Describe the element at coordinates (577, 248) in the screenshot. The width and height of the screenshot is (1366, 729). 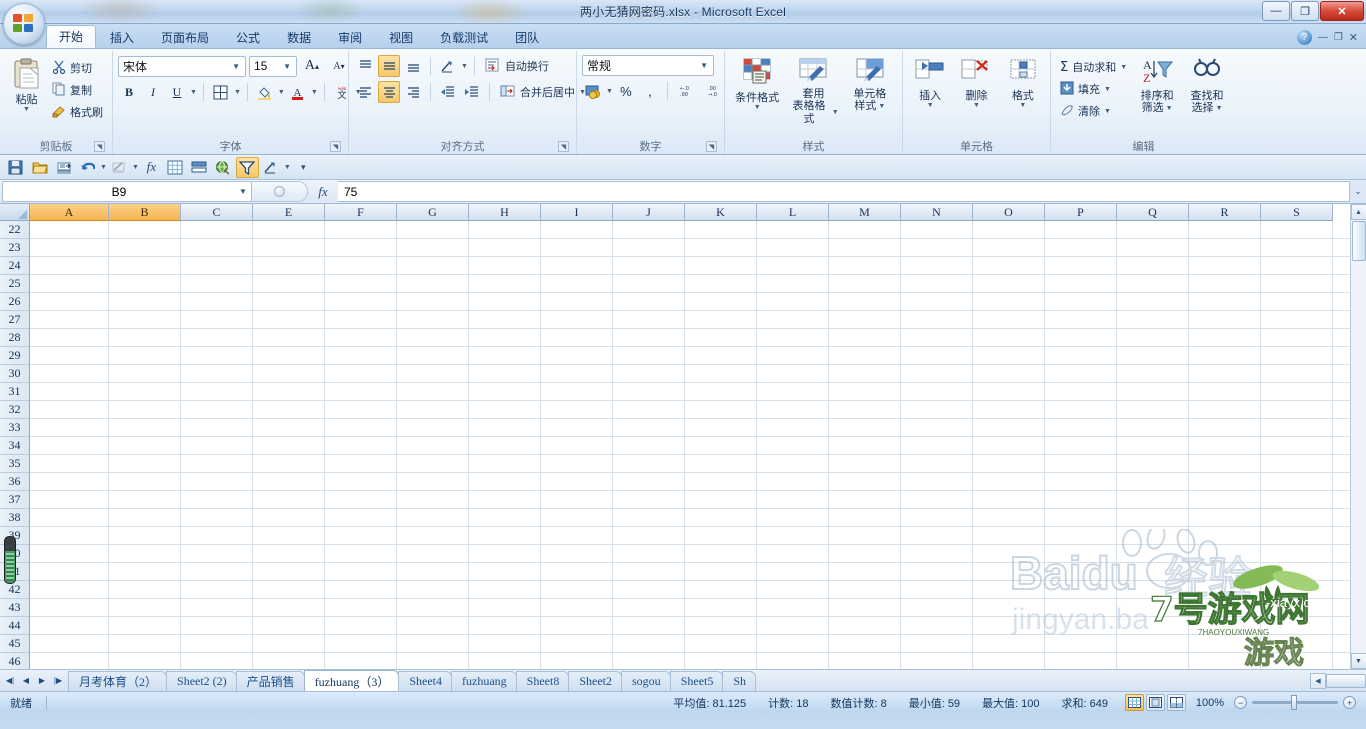
I see `cell-I23` at that location.